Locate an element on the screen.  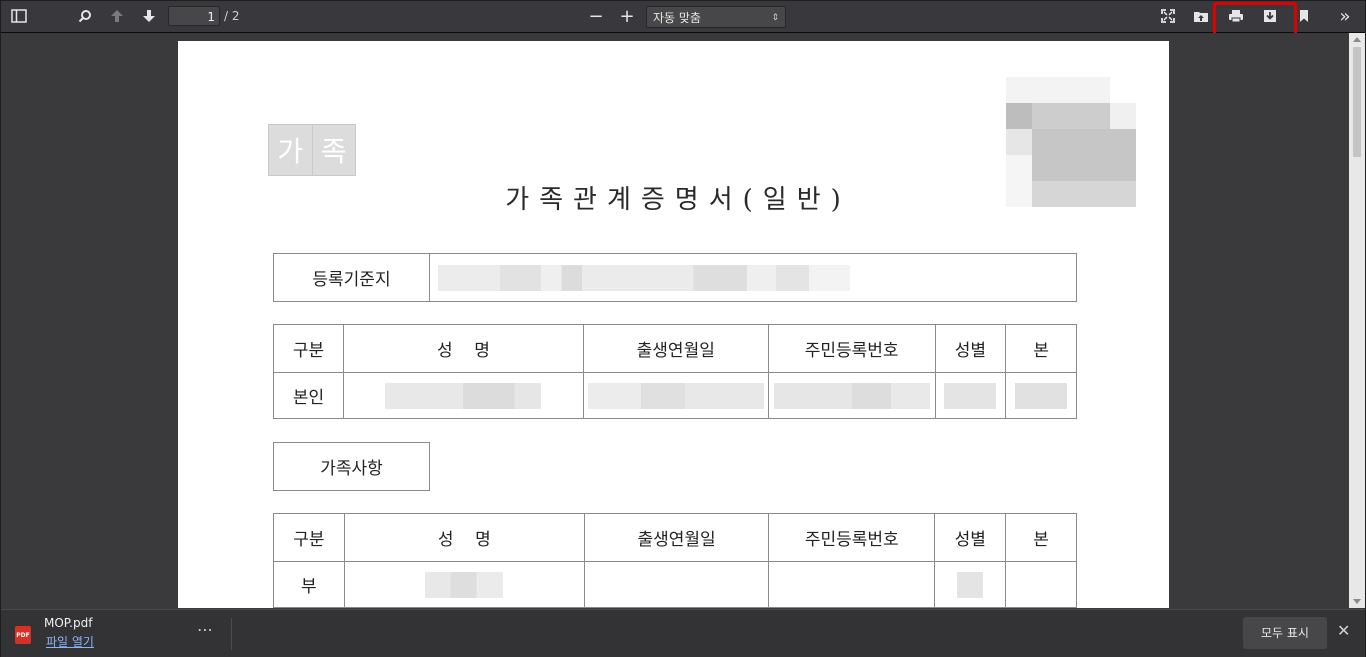
zoom-value: 자동 맞춤 is located at coordinates (677, 18).